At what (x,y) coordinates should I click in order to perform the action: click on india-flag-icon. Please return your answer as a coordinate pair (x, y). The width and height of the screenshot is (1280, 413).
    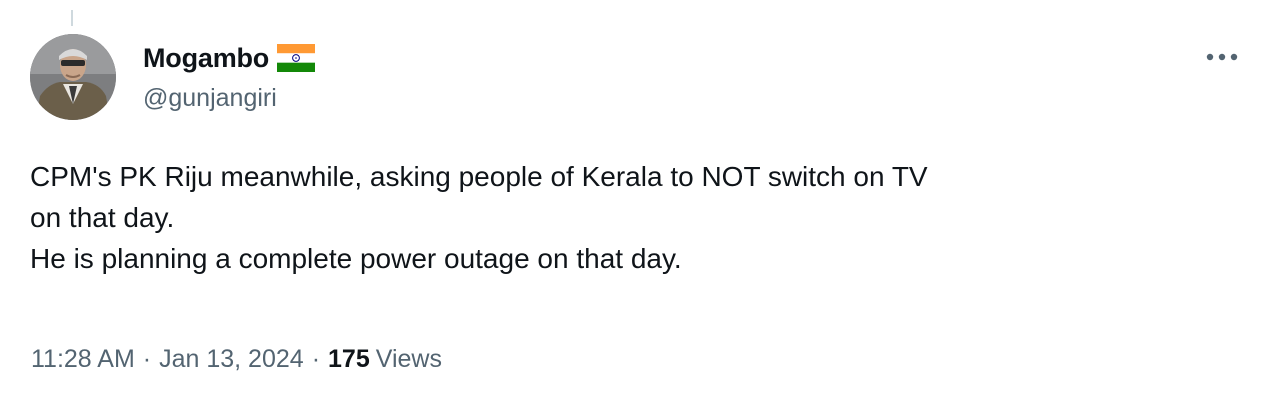
    Looking at the image, I should click on (296, 58).